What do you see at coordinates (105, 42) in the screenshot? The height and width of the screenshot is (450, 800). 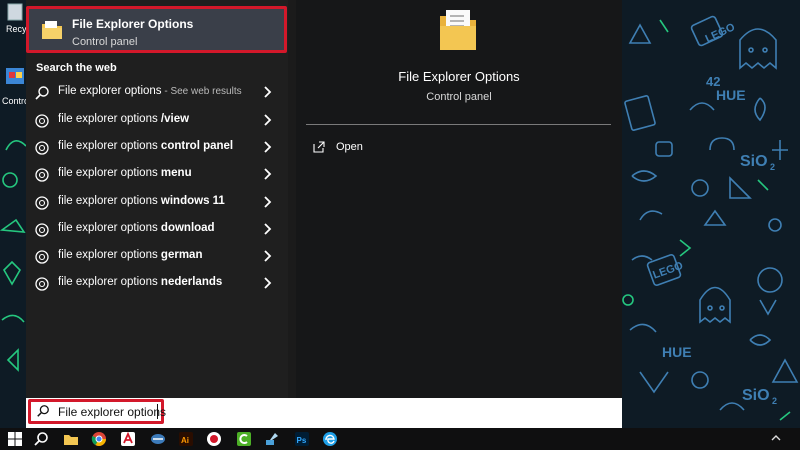 I see `best-match-subtitle: Control panel` at bounding box center [105, 42].